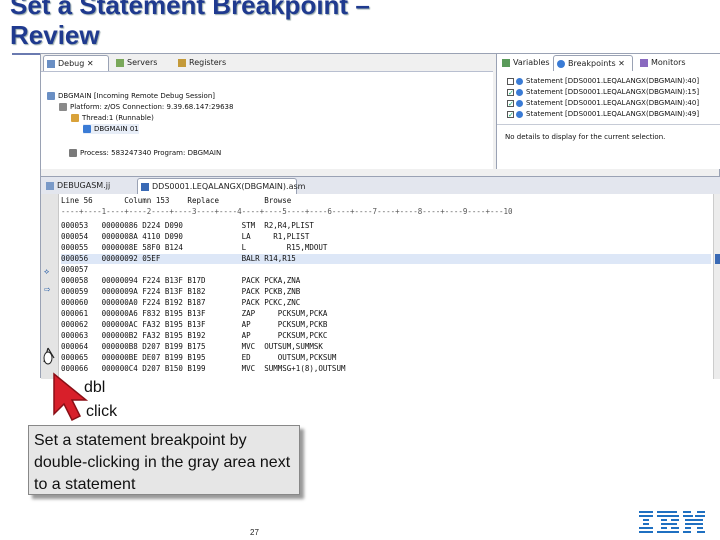 The height and width of the screenshot is (540, 720). Describe the element at coordinates (608, 124) in the screenshot. I see `divider` at that location.